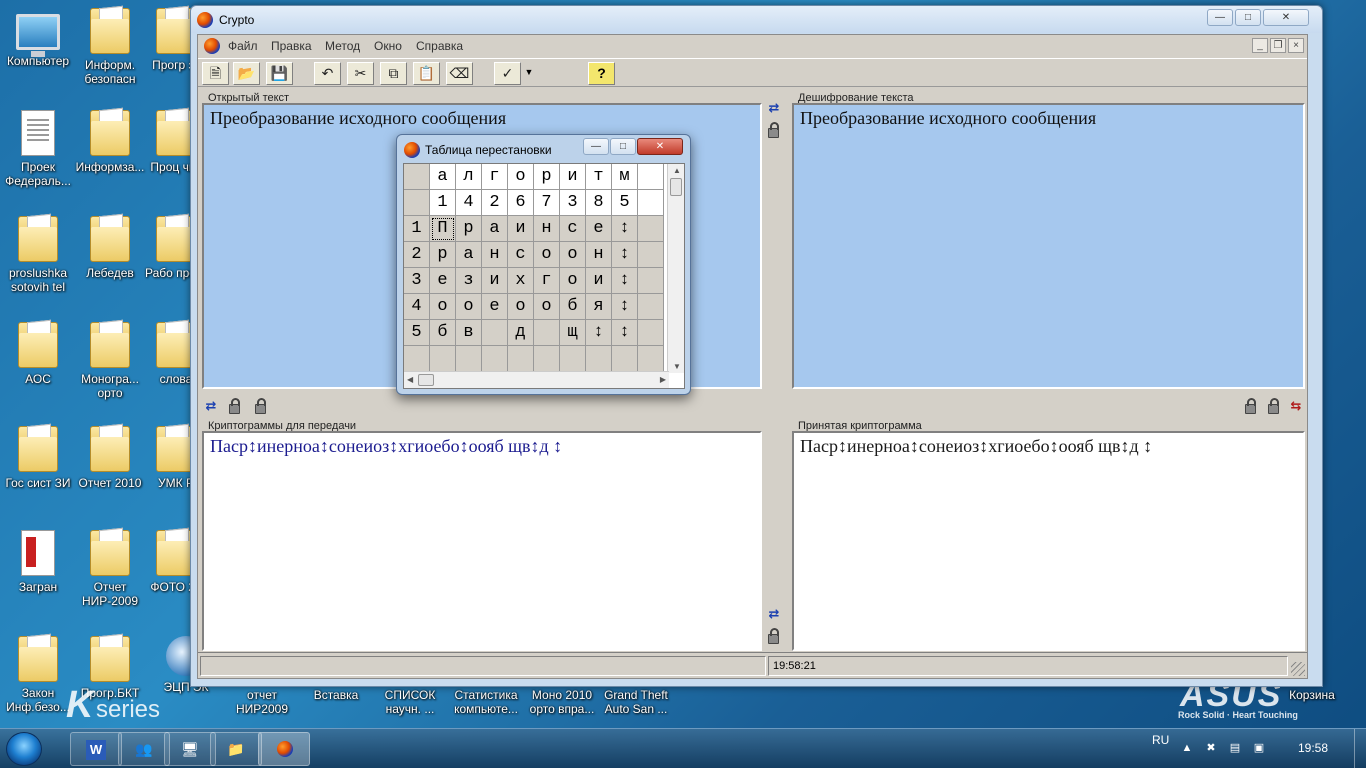 This screenshot has width=1366, height=768. Describe the element at coordinates (596, 146) in the screenshot. I see `dialog-minimize-button: —` at that location.